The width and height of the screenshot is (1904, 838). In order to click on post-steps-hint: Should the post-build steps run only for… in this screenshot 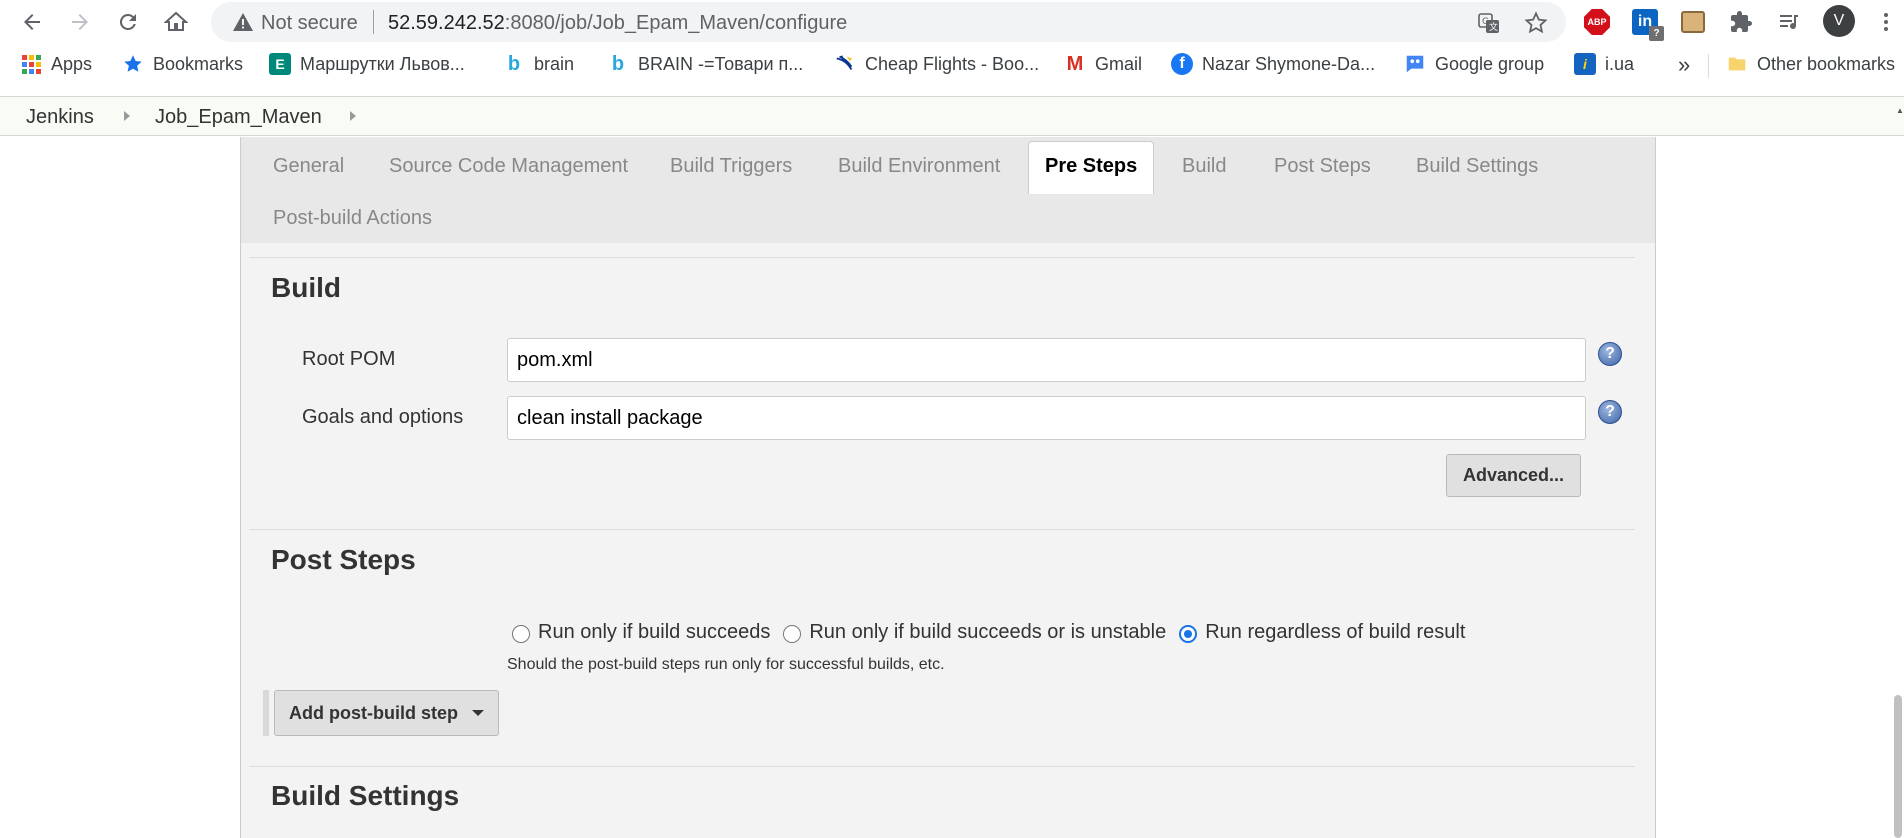, I will do `click(726, 664)`.